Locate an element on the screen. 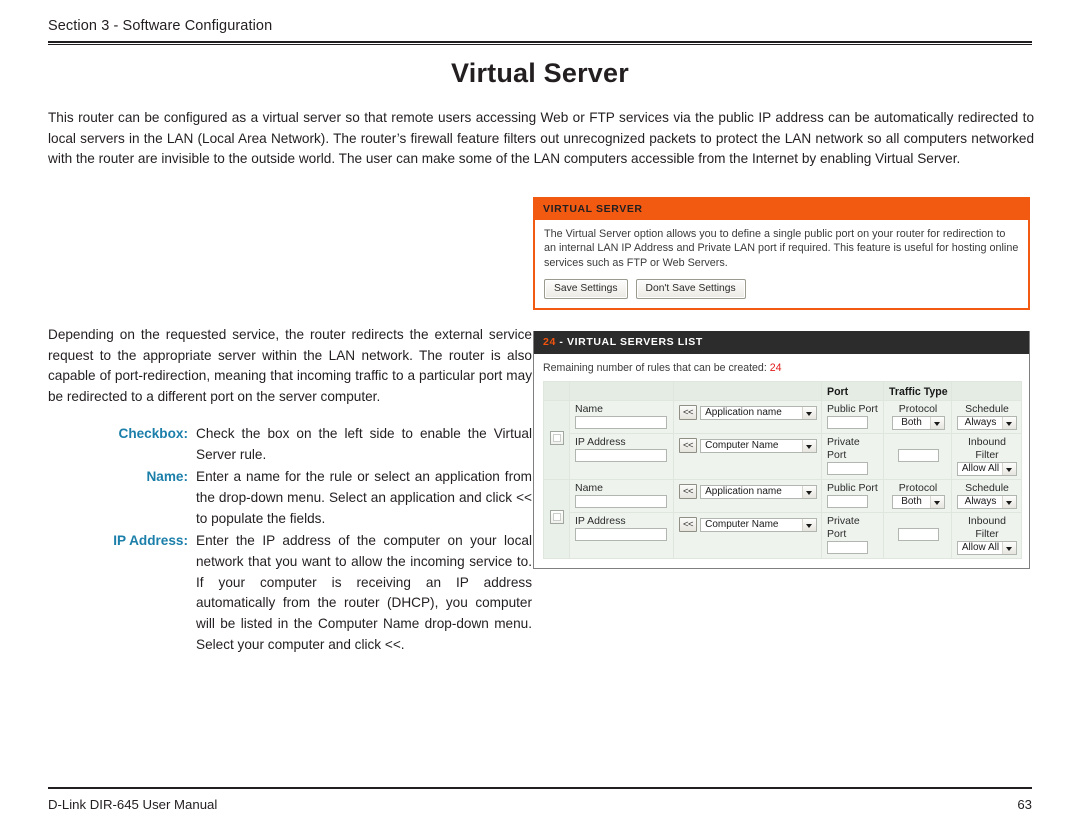  virtual-servers-list-header: 24 - VIRTUAL SERVERS LIST is located at coordinates (781, 342).